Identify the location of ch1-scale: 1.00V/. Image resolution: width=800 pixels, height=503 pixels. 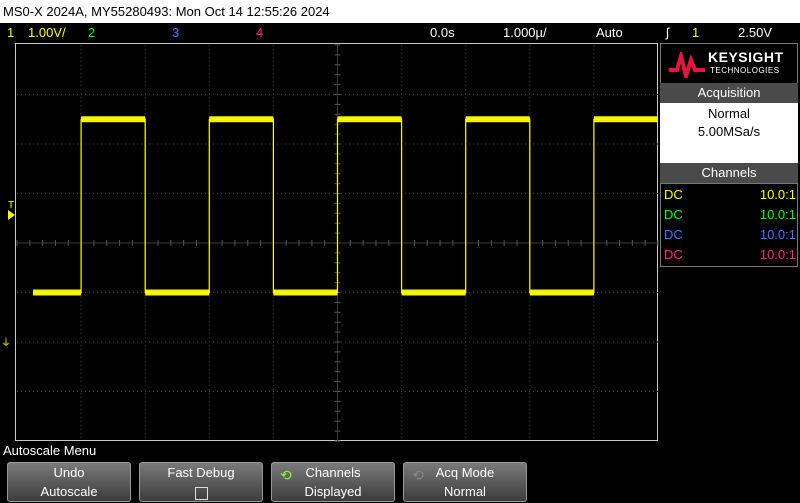
(47, 33).